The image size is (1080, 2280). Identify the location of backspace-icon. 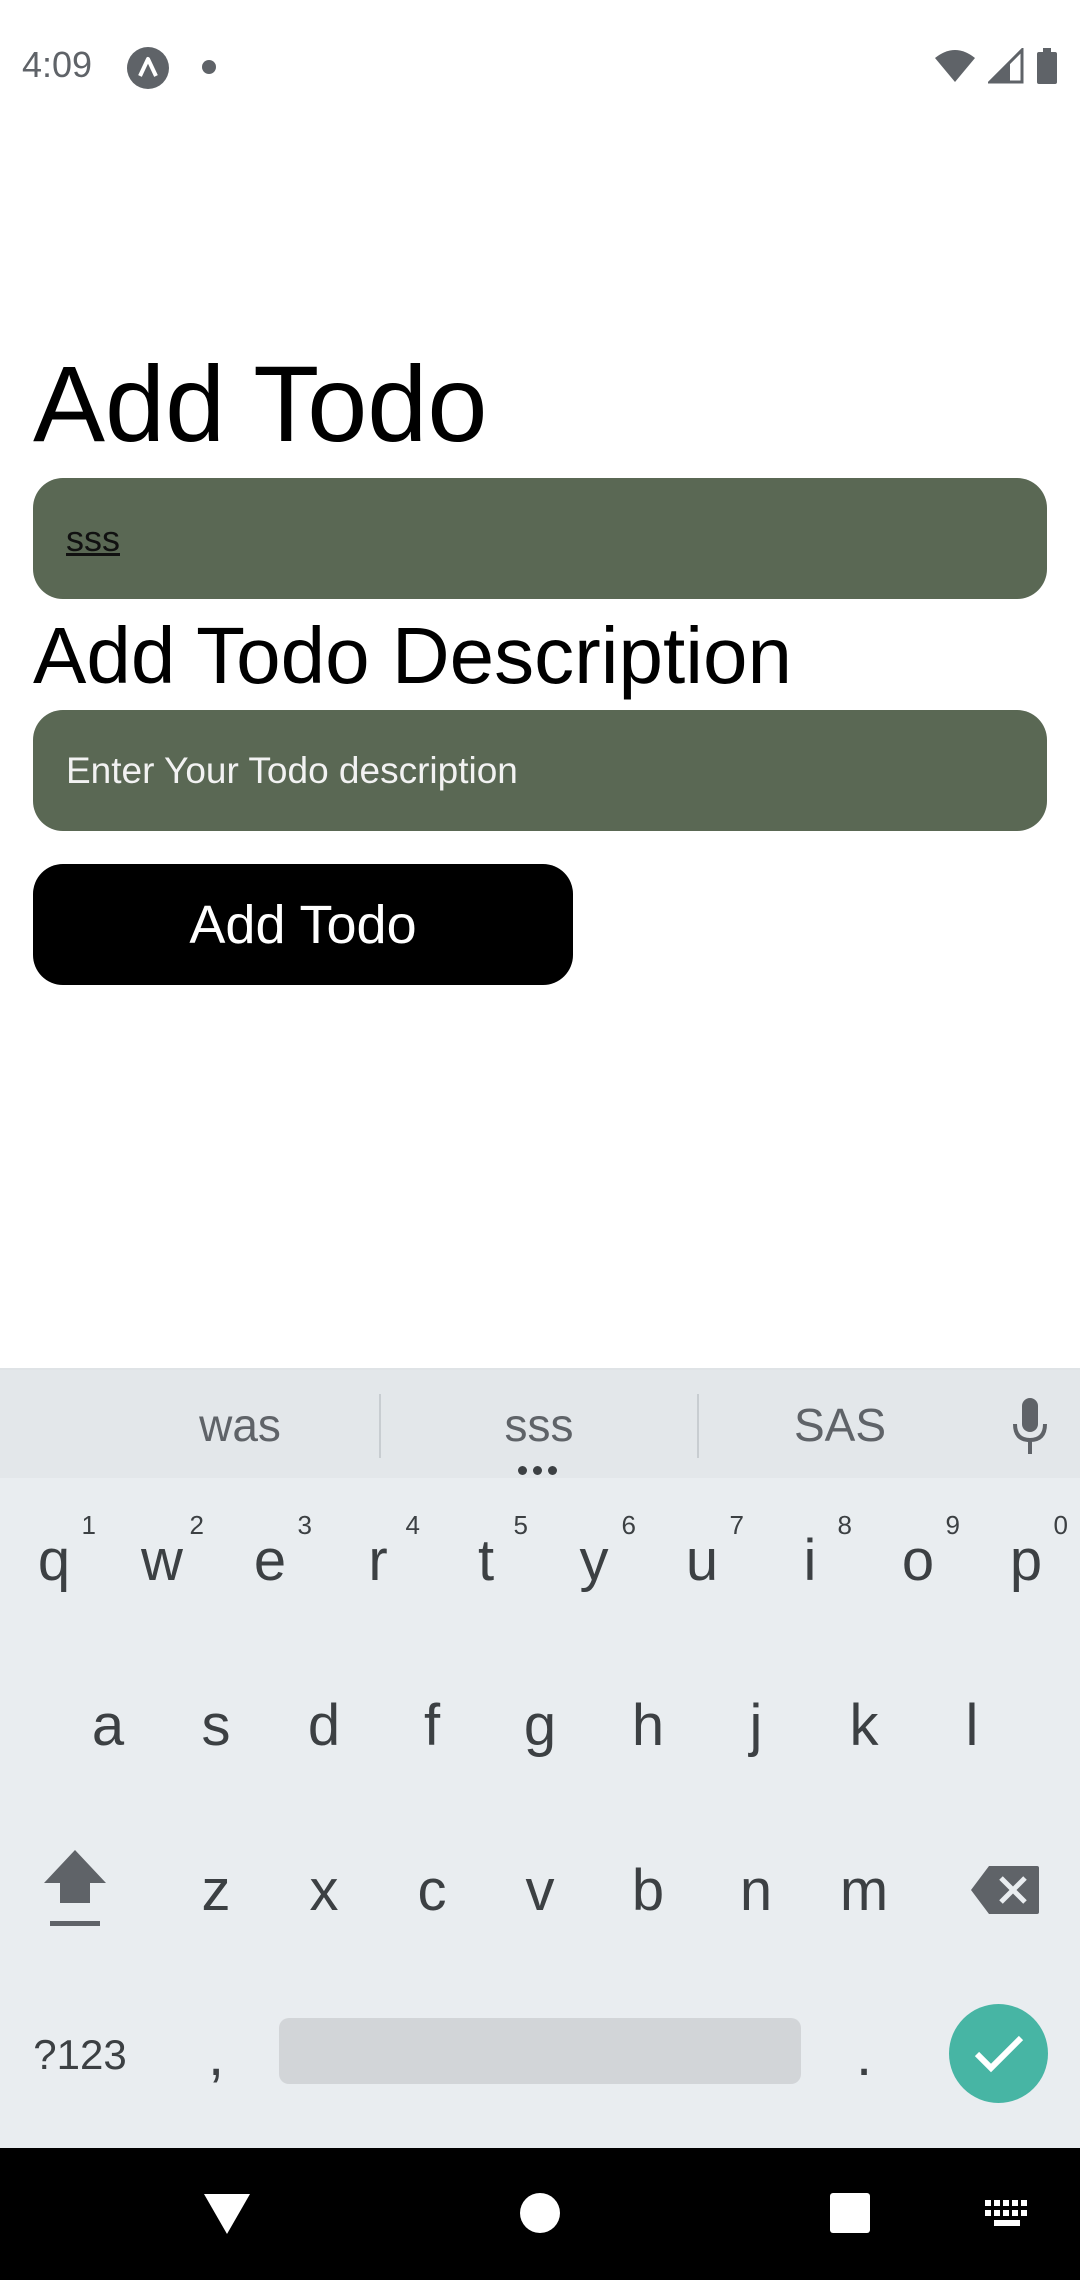
(1005, 1890).